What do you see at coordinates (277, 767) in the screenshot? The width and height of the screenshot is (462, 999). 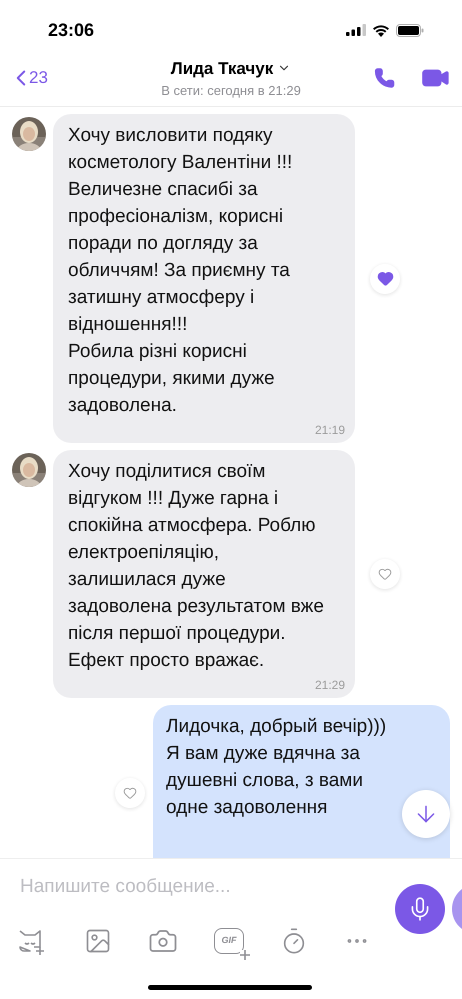 I see `message-text: Лидочка, добрый вечір))) Я вам дуже вдячна за душевні слова, з вами одне задоволення` at bounding box center [277, 767].